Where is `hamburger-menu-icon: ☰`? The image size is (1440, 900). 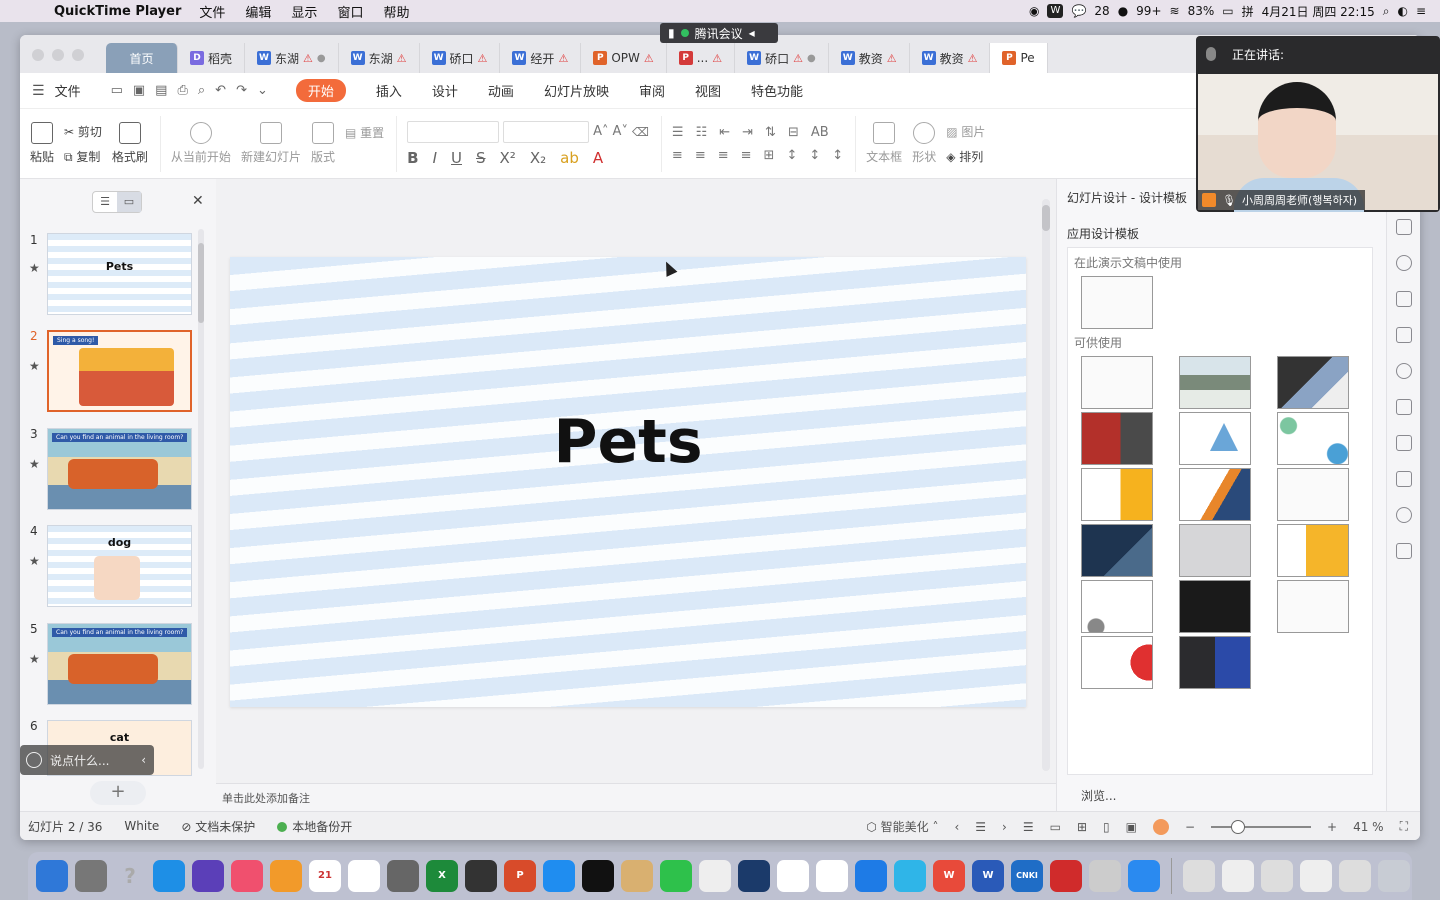 hamburger-menu-icon: ☰ is located at coordinates (38, 91).